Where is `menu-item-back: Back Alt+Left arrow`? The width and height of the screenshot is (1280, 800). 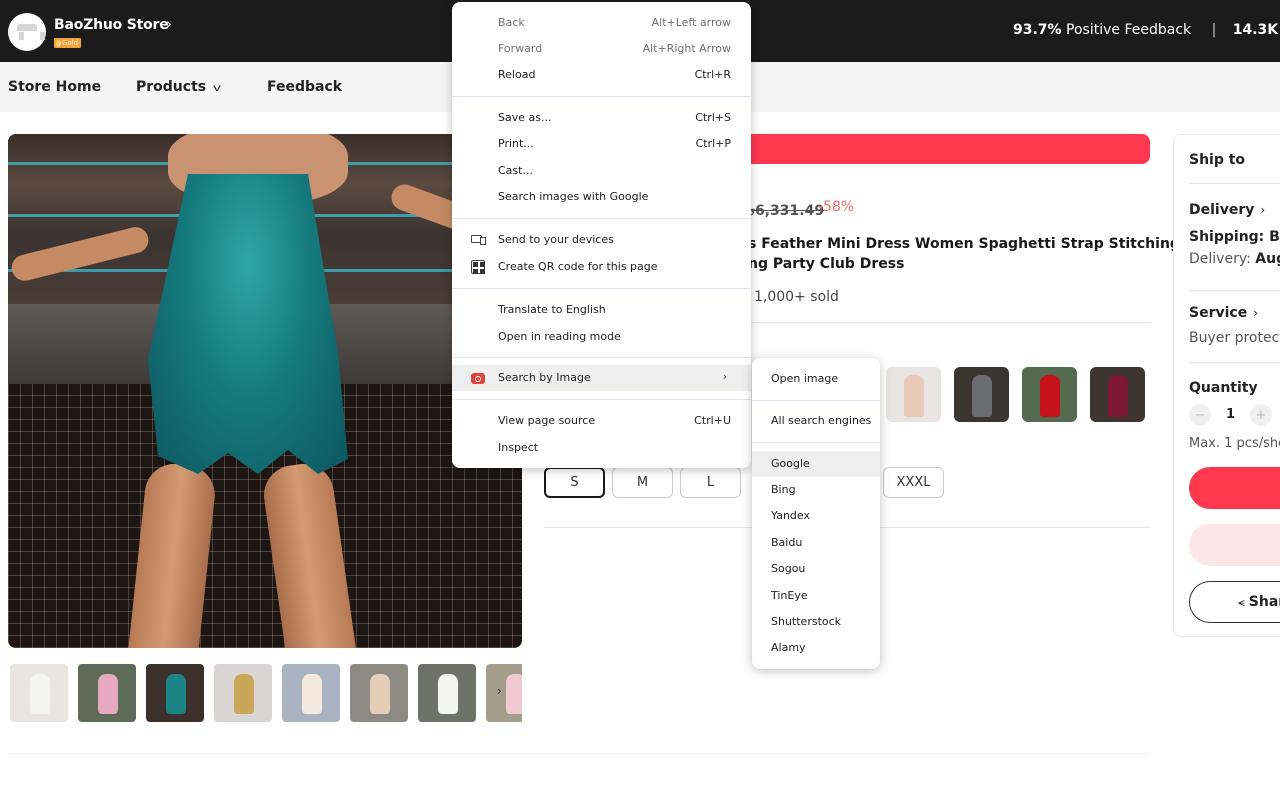 menu-item-back: Back Alt+Left arrow is located at coordinates (601, 23).